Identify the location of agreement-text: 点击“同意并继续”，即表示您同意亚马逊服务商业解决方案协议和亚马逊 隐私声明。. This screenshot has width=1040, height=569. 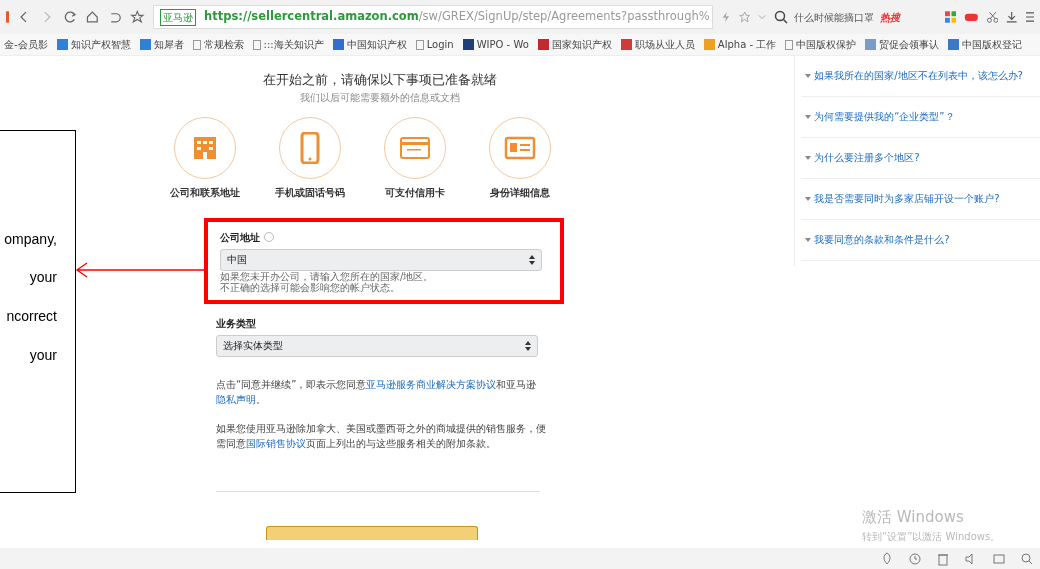
(377, 392).